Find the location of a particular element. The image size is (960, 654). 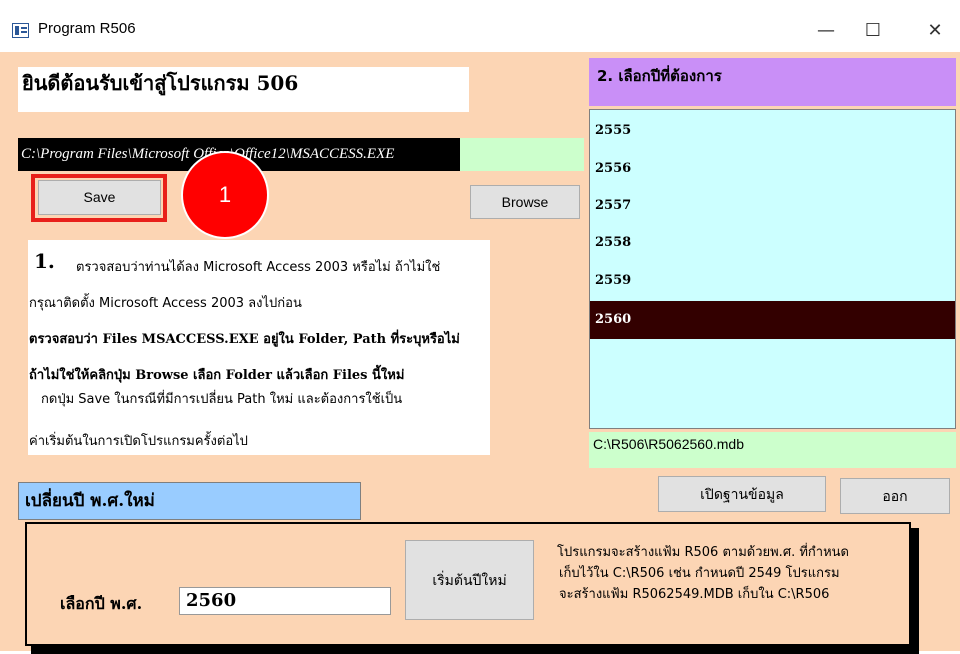

year-item-2560: 2560 is located at coordinates (772, 320).